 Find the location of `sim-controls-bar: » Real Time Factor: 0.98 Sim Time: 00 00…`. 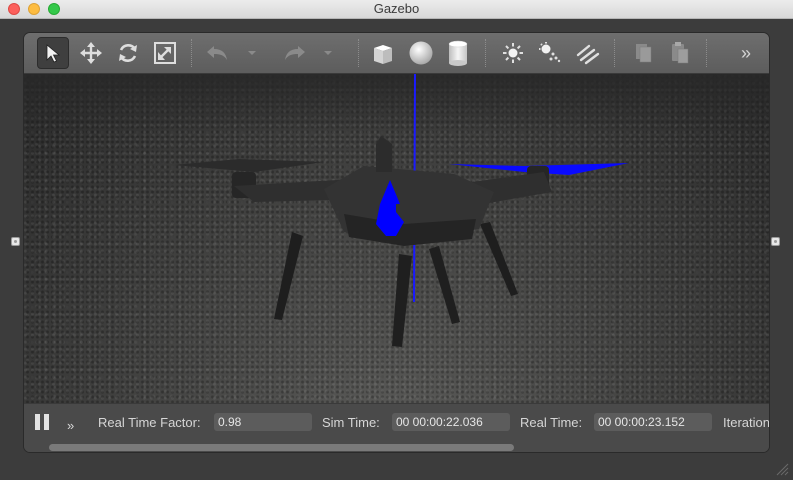

sim-controls-bar: » Real Time Factor: 0.98 Sim Time: 00 00… is located at coordinates (397, 427).